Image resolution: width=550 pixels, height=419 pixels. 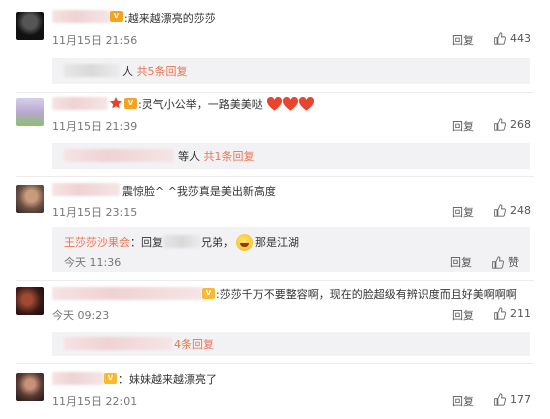 I want to click on comment-text: 震惊脸^ ^我莎真是美出新高度, so click(x=199, y=191).